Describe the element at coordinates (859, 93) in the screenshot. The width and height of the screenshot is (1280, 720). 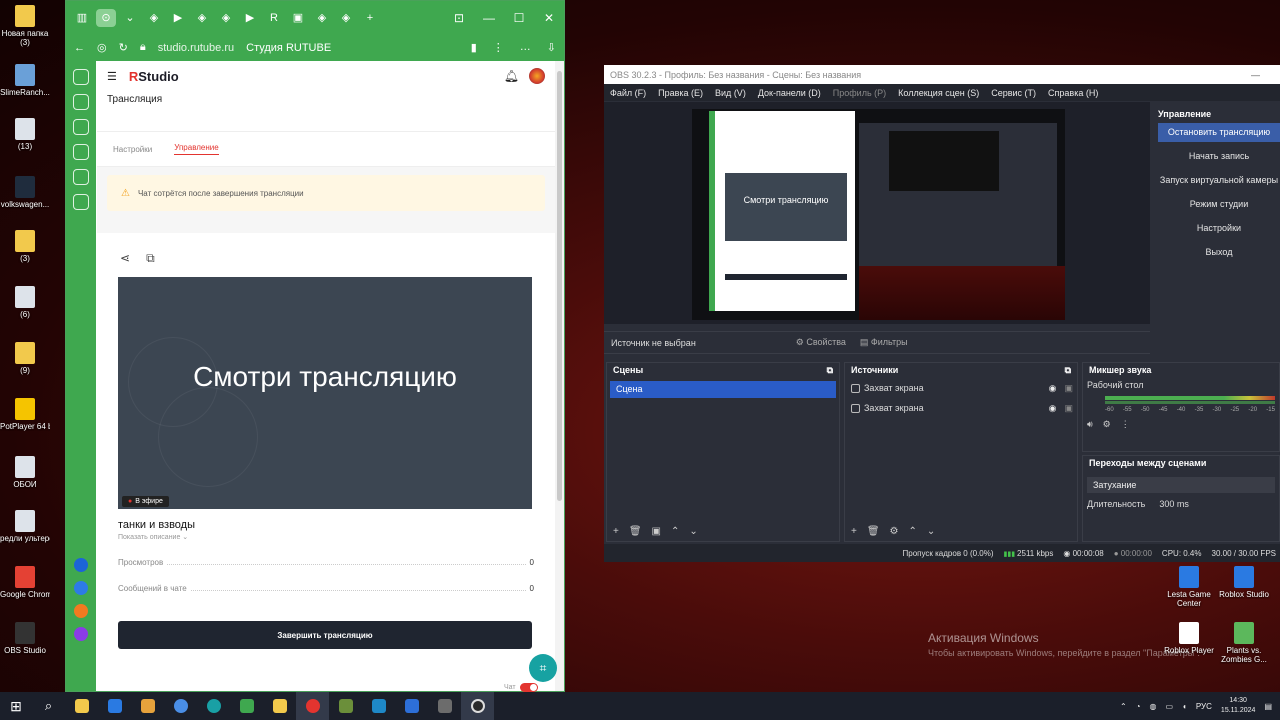
I see `obs-menu-item: Профиль (P)` at that location.